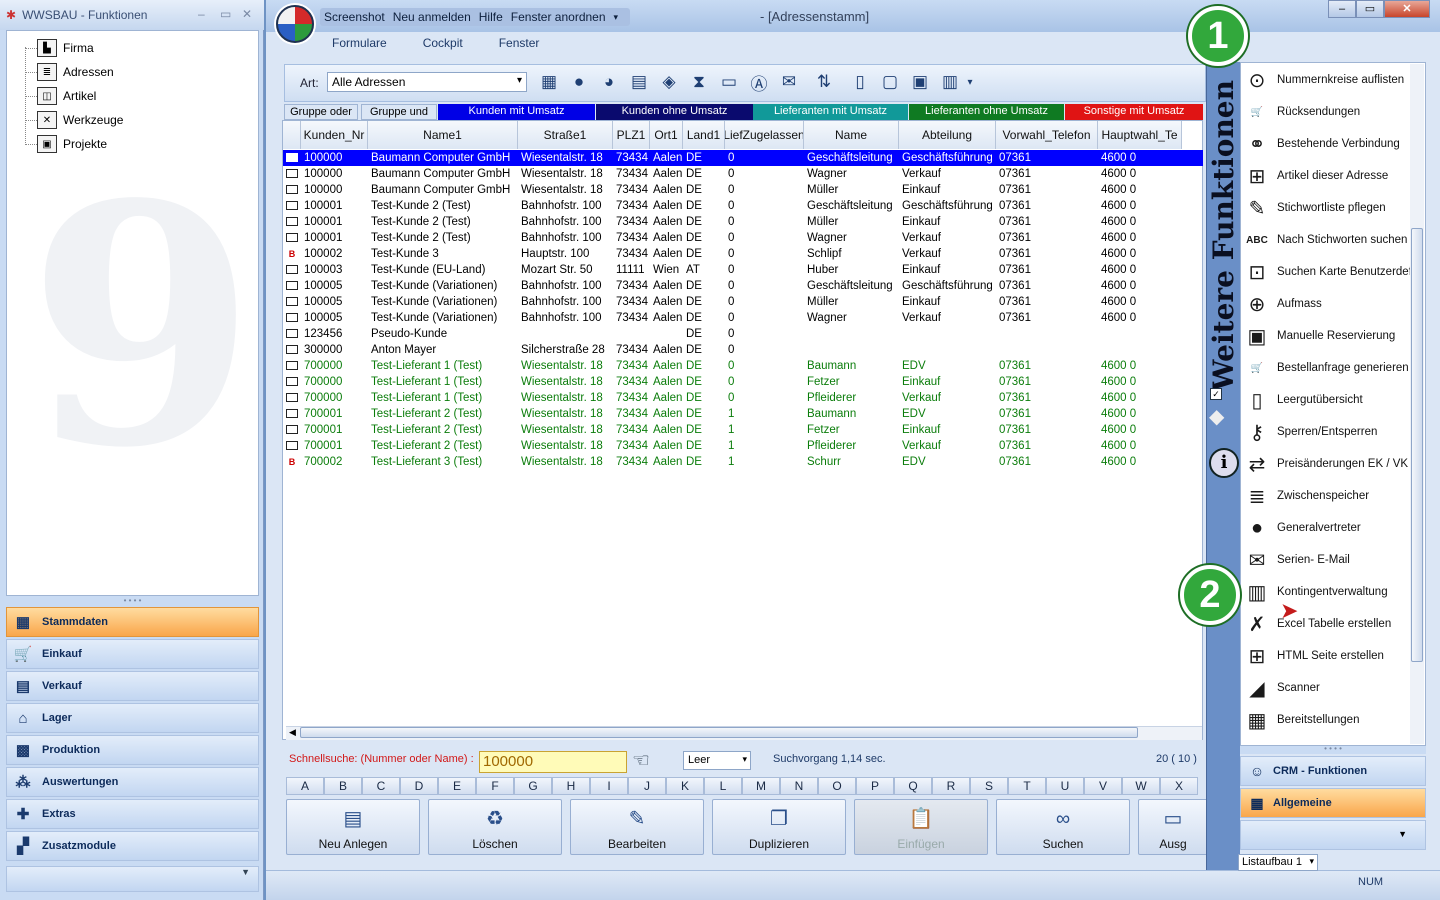 Image resolution: width=1440 pixels, height=900 pixels. I want to click on contact-icon: ◕, so click(609, 82).